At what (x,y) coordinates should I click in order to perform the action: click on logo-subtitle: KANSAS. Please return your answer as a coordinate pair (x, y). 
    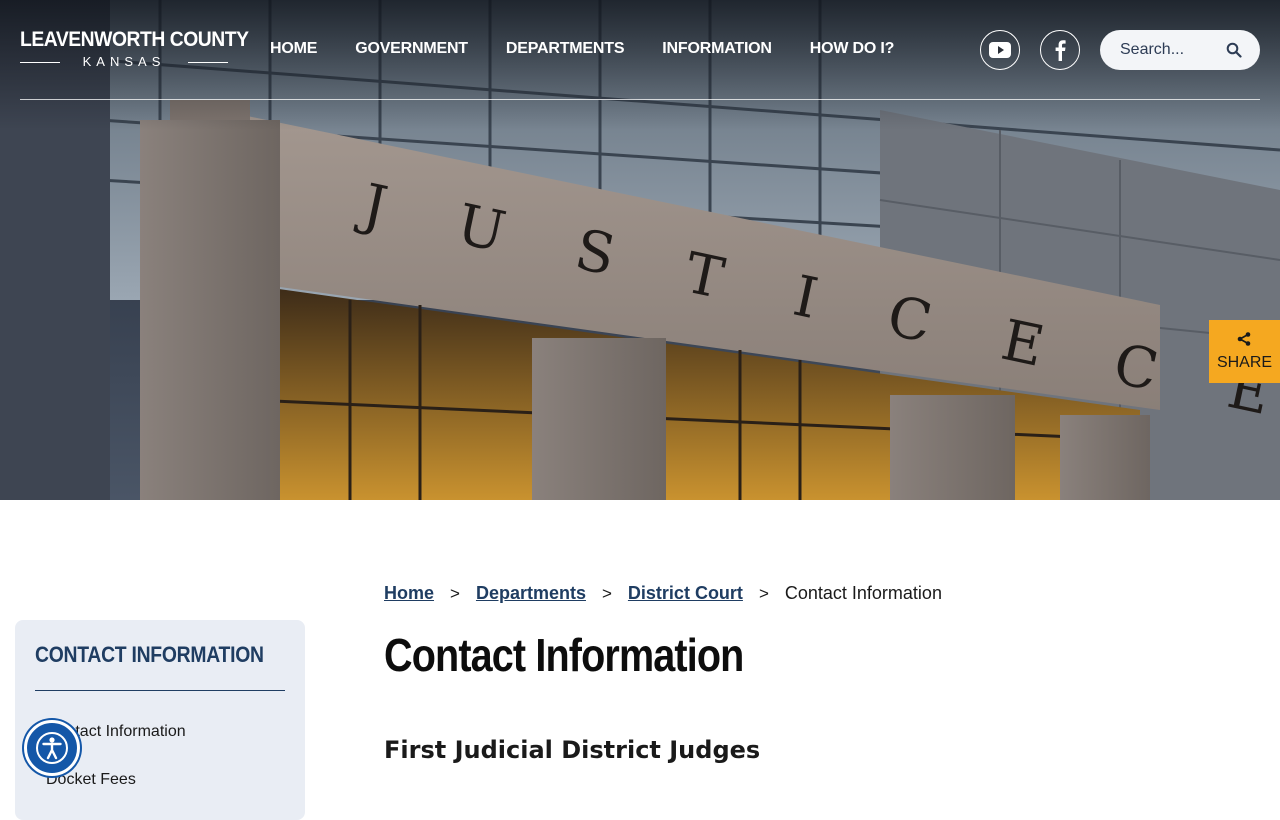
    Looking at the image, I should click on (124, 61).